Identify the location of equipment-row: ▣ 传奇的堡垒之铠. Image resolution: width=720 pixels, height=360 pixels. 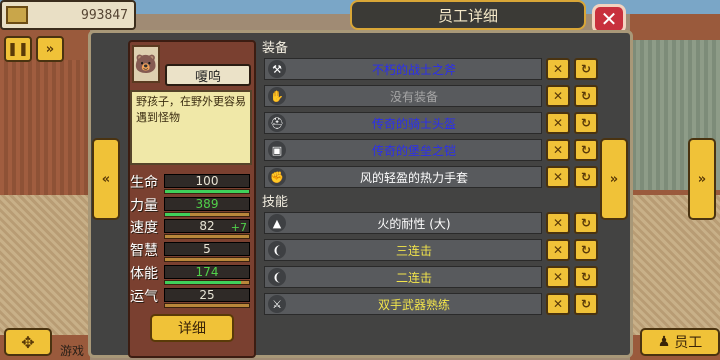
(403, 150).